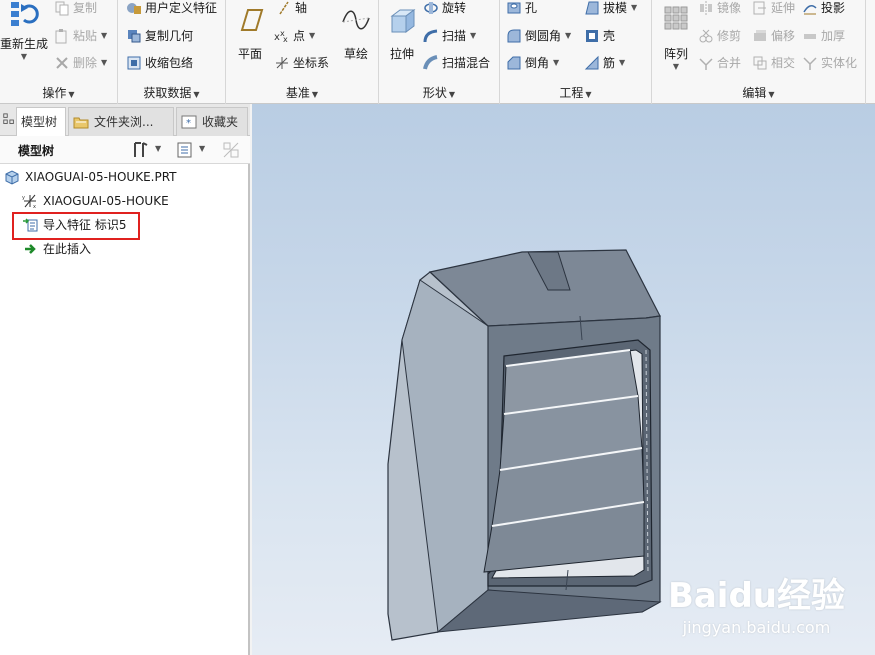 The image size is (875, 655). I want to click on svg-text: y, so click(23, 198).